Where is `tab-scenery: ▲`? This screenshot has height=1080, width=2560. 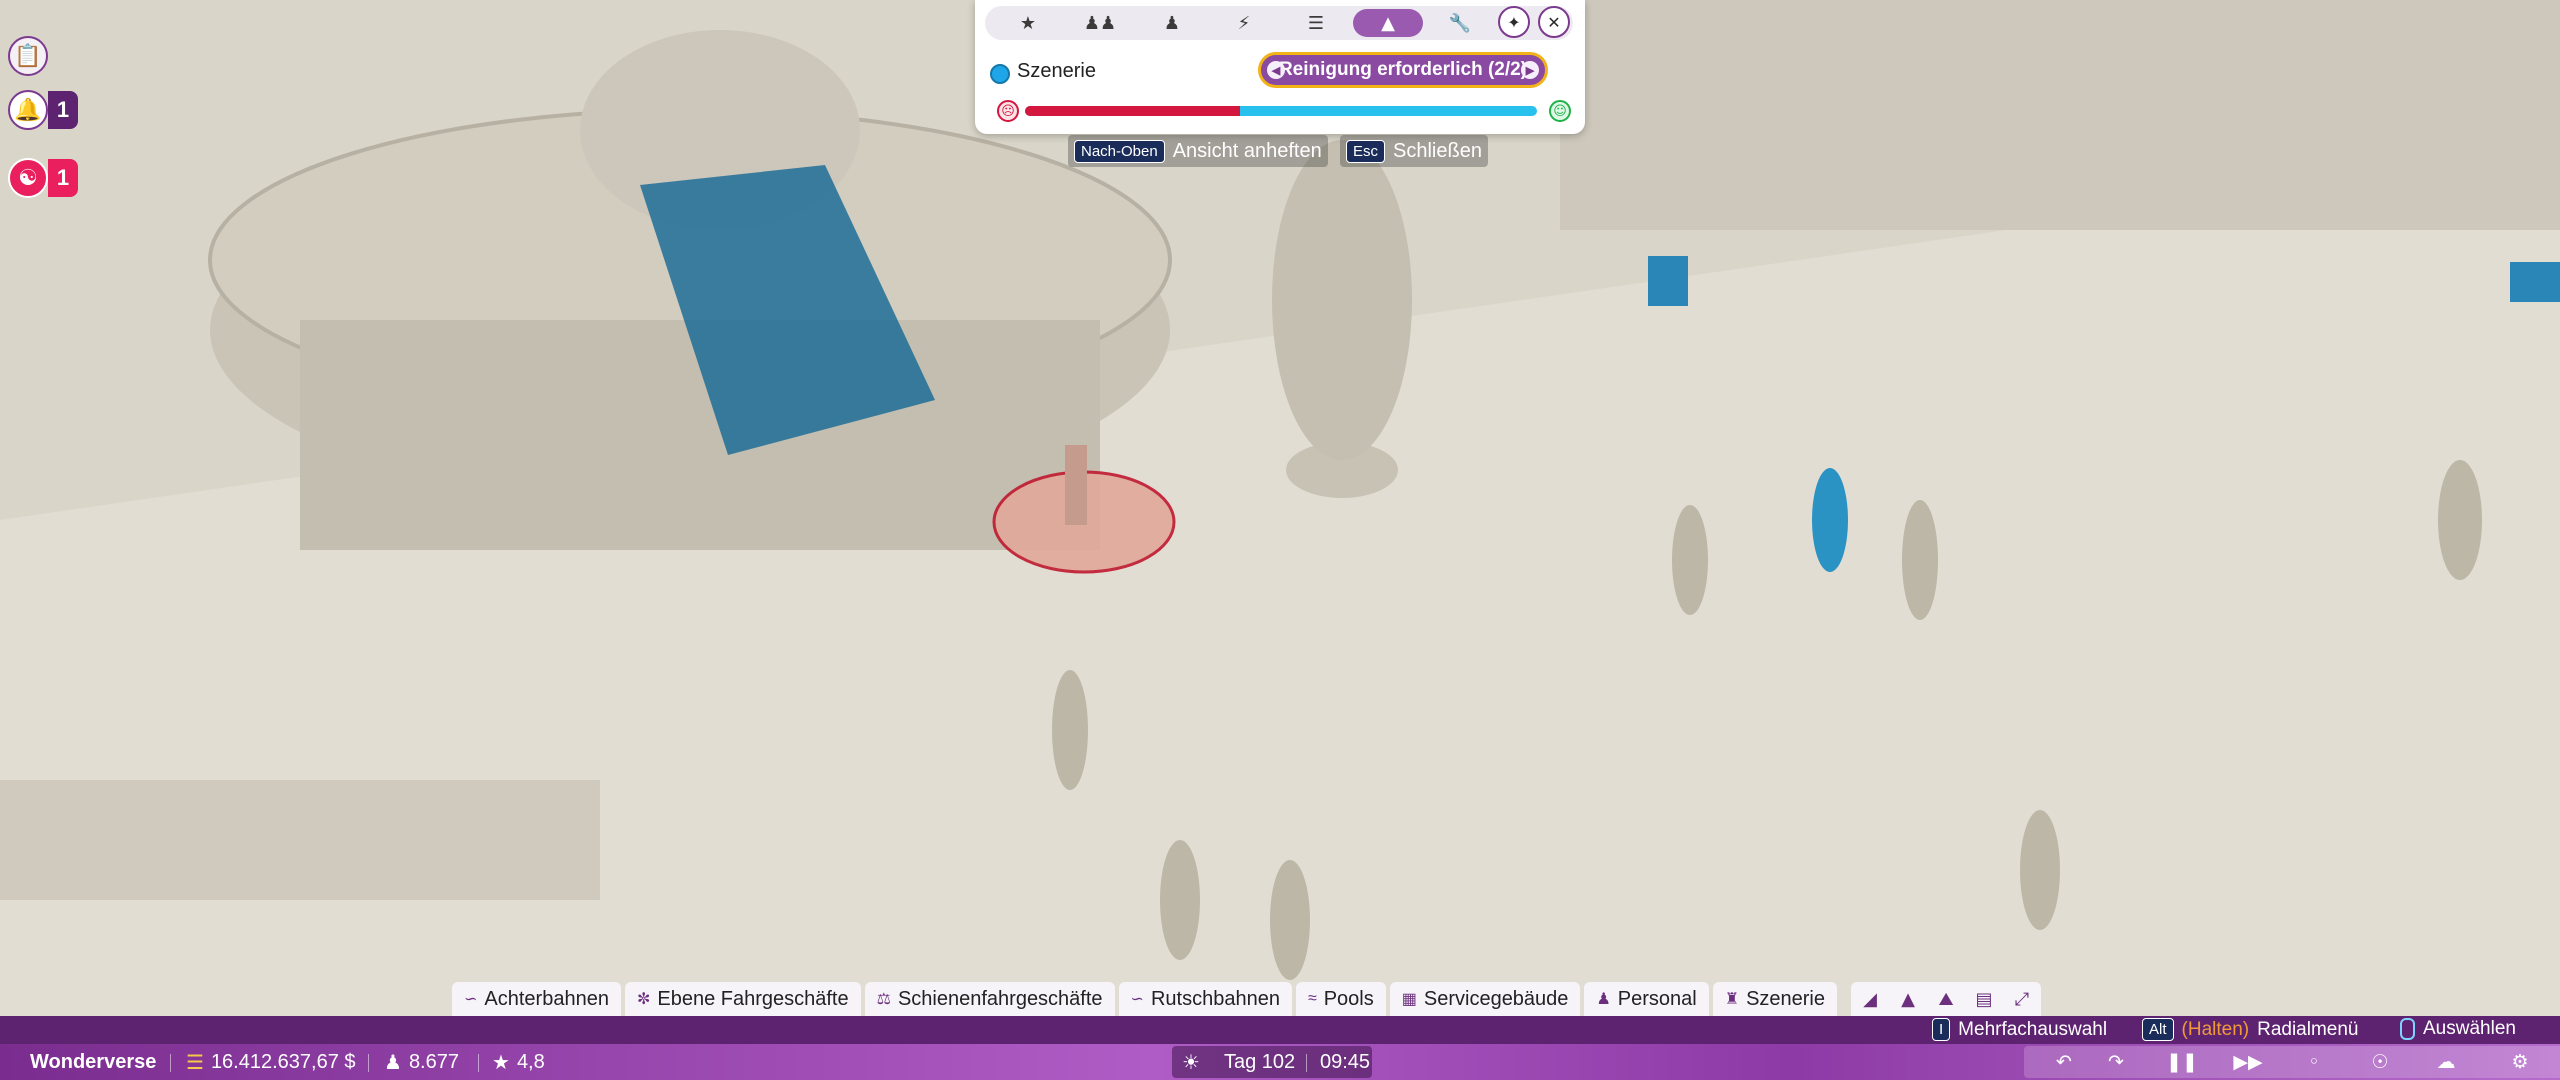
tab-scenery: ▲ is located at coordinates (1388, 23).